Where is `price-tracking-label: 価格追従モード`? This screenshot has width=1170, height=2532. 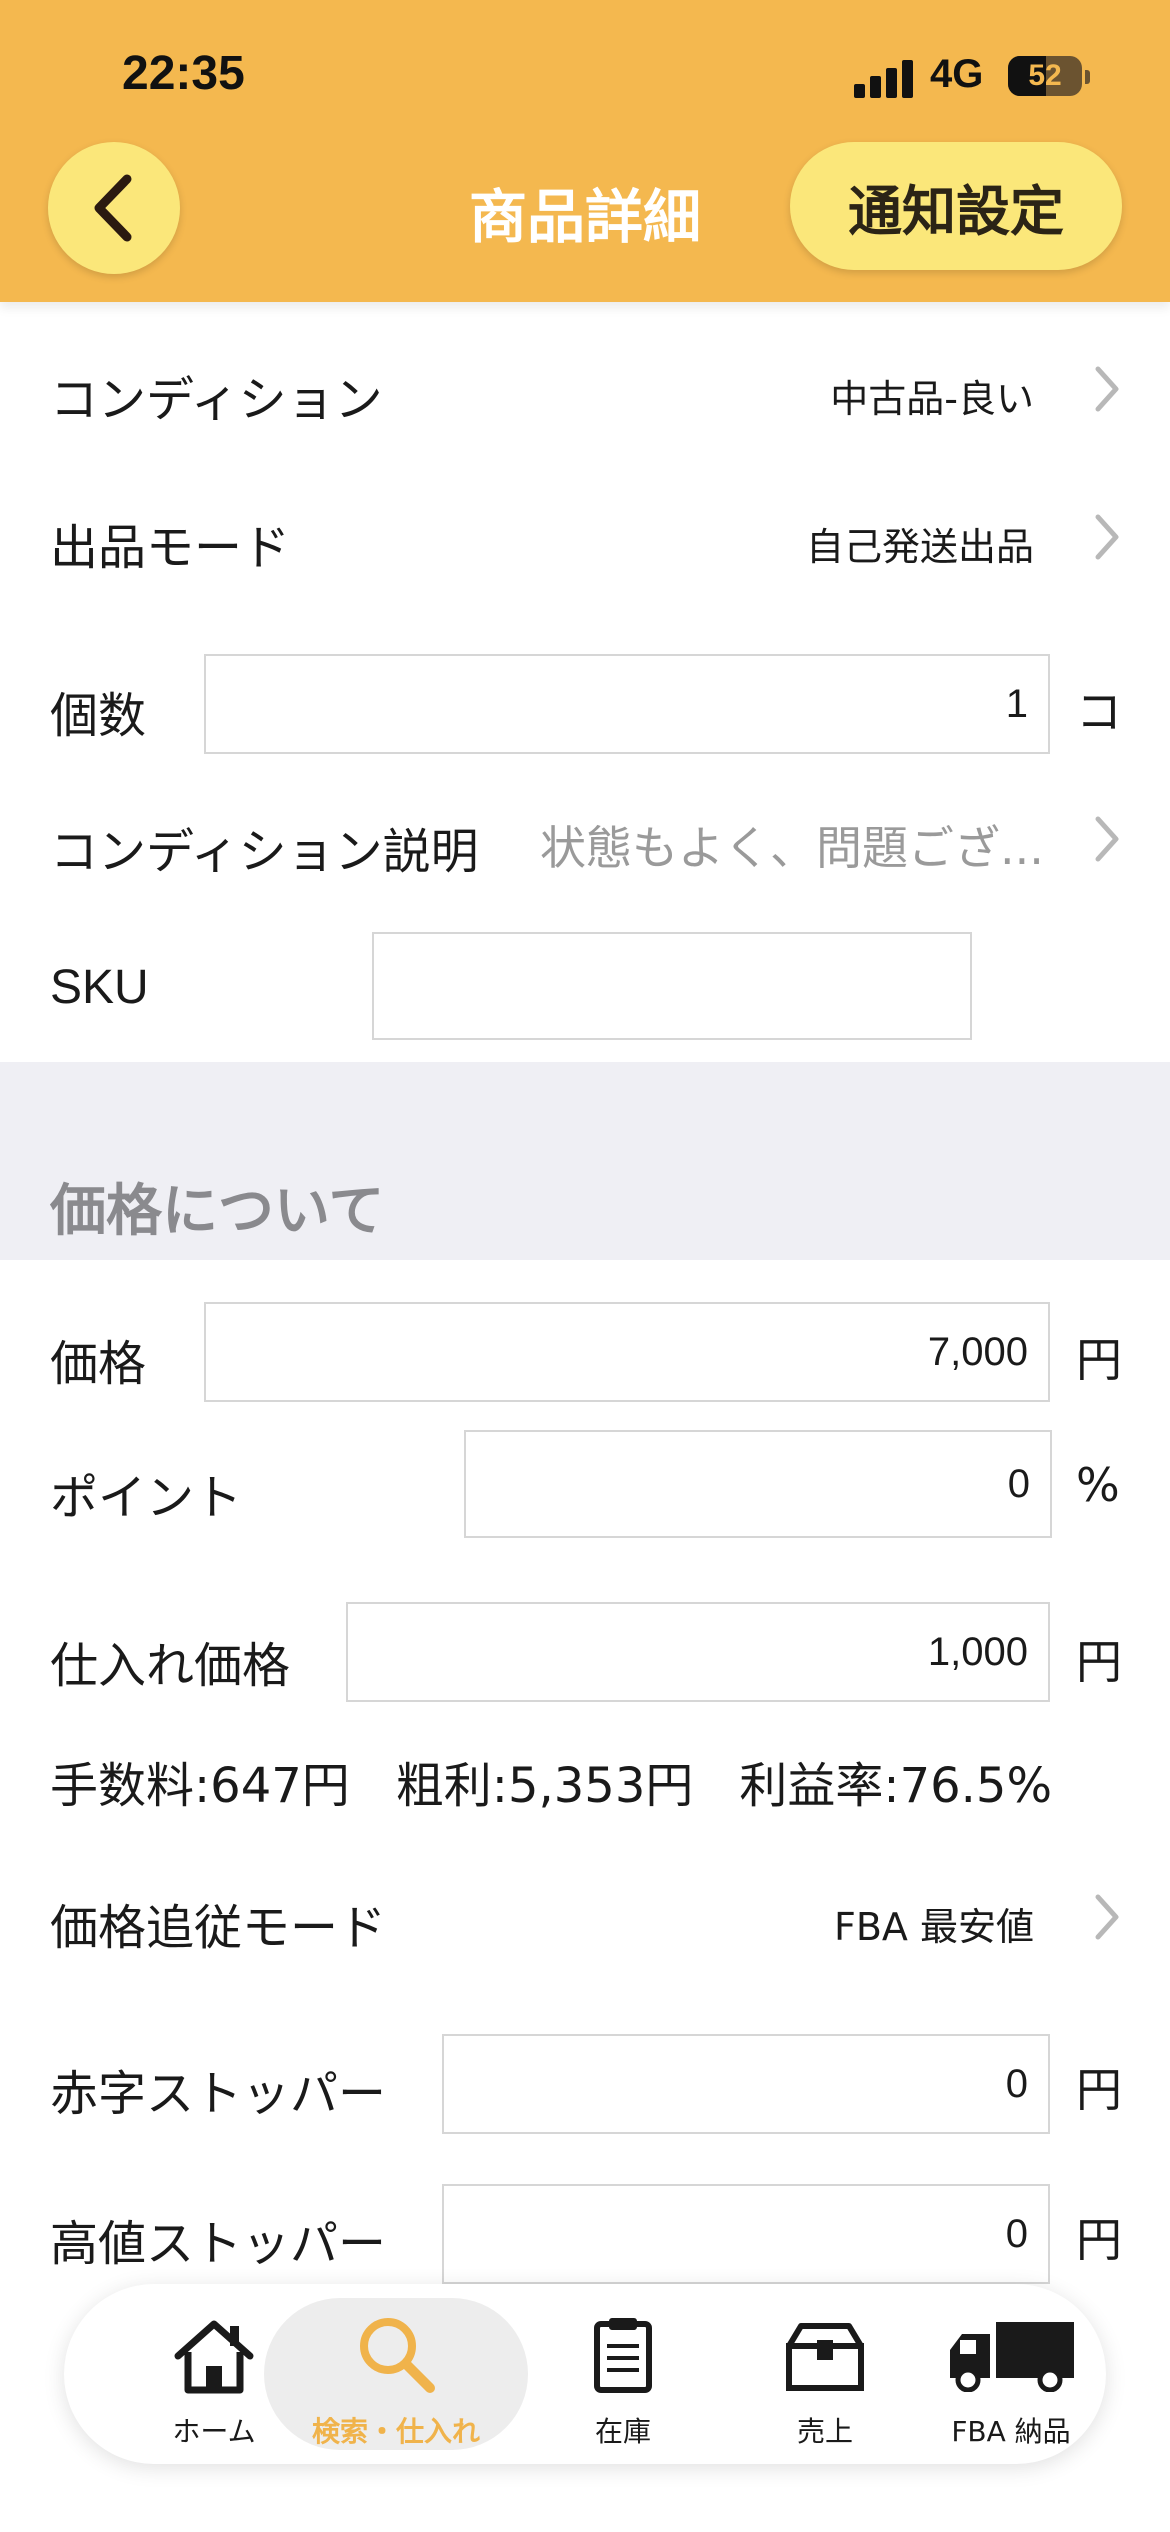
price-tracking-label: 価格追従モード is located at coordinates (218, 1928).